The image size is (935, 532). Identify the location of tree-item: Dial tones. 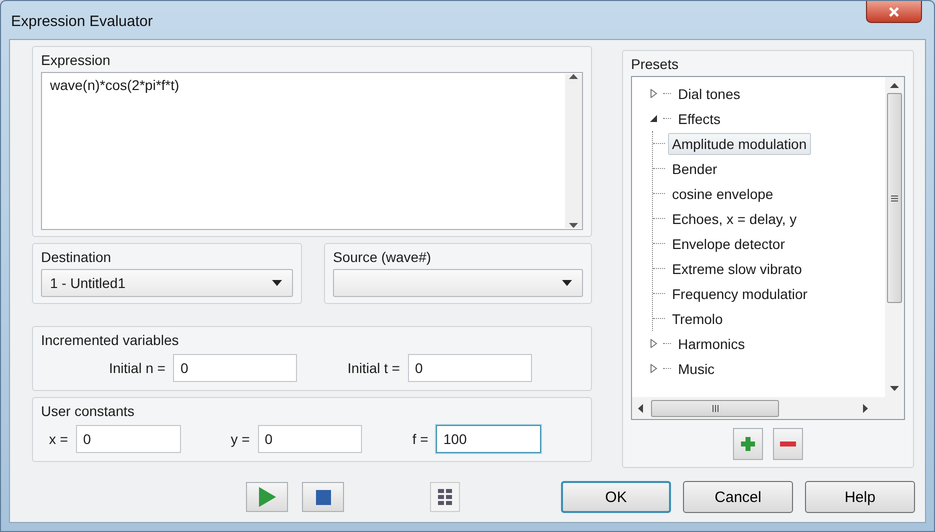
(709, 93).